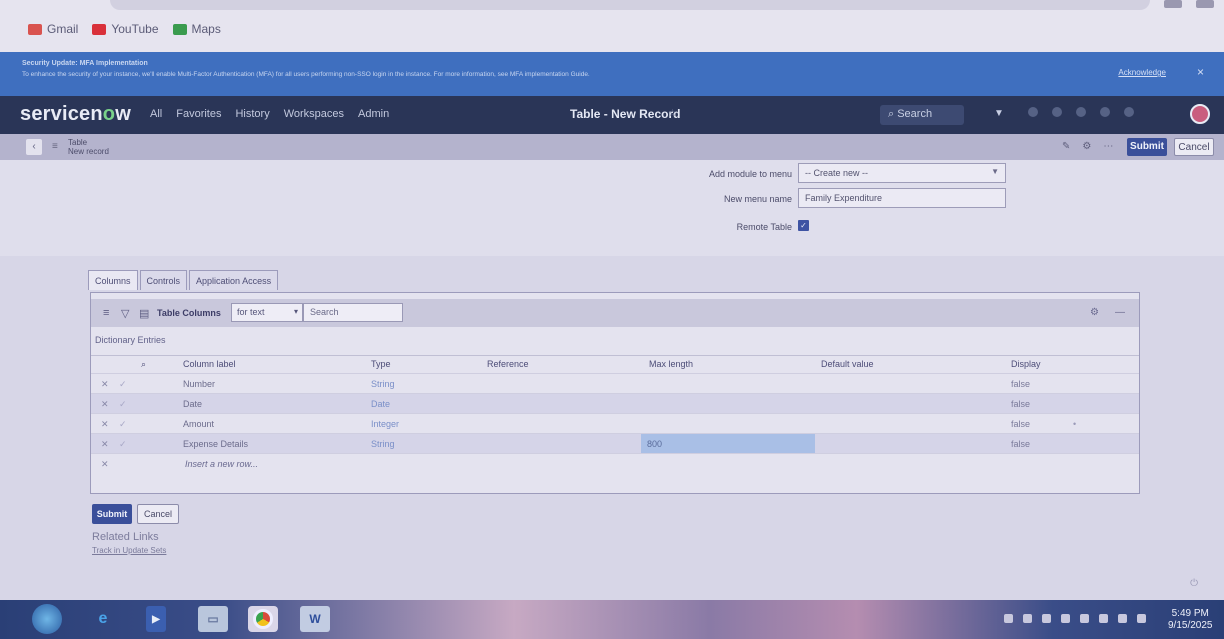 This screenshot has width=1224, height=639. Describe the element at coordinates (630, 5) in the screenshot. I see `address-bar` at that location.